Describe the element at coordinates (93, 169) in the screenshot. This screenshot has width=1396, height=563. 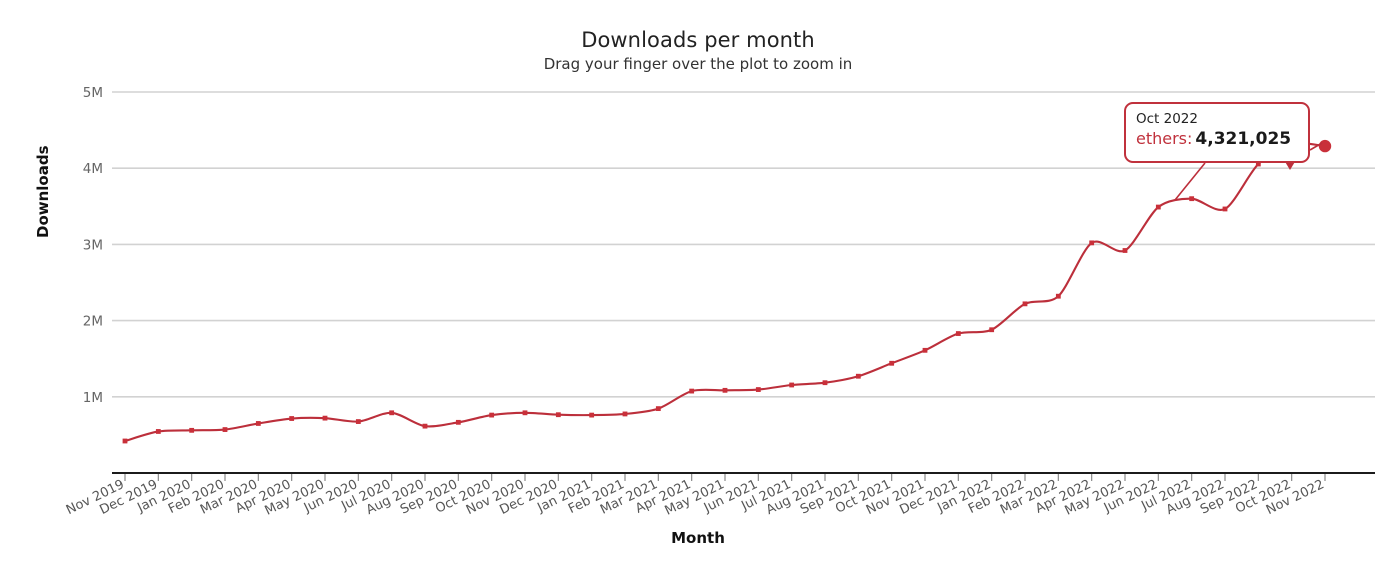
I see `y-tick-label: 4M` at that location.